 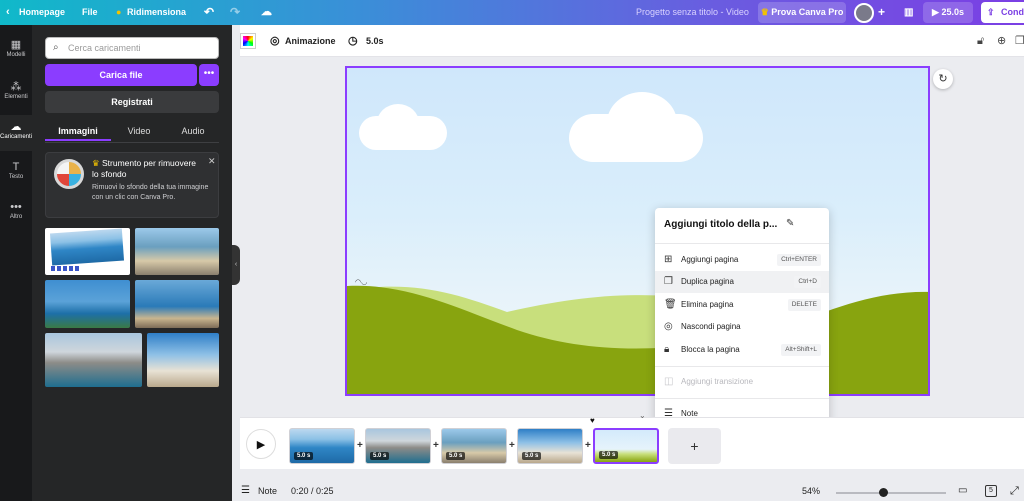 What do you see at coordinates (1001, 41) in the screenshot?
I see `add-page-icon: ⊕` at bounding box center [1001, 41].